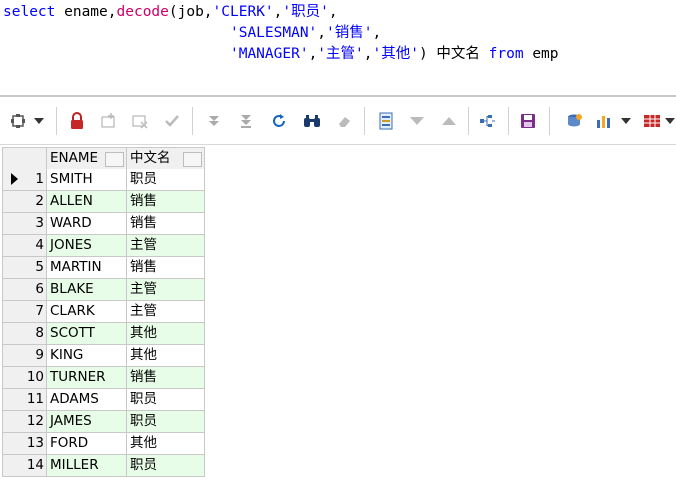  What do you see at coordinates (35, 443) in the screenshot?
I see `row-number-label: 13` at bounding box center [35, 443].